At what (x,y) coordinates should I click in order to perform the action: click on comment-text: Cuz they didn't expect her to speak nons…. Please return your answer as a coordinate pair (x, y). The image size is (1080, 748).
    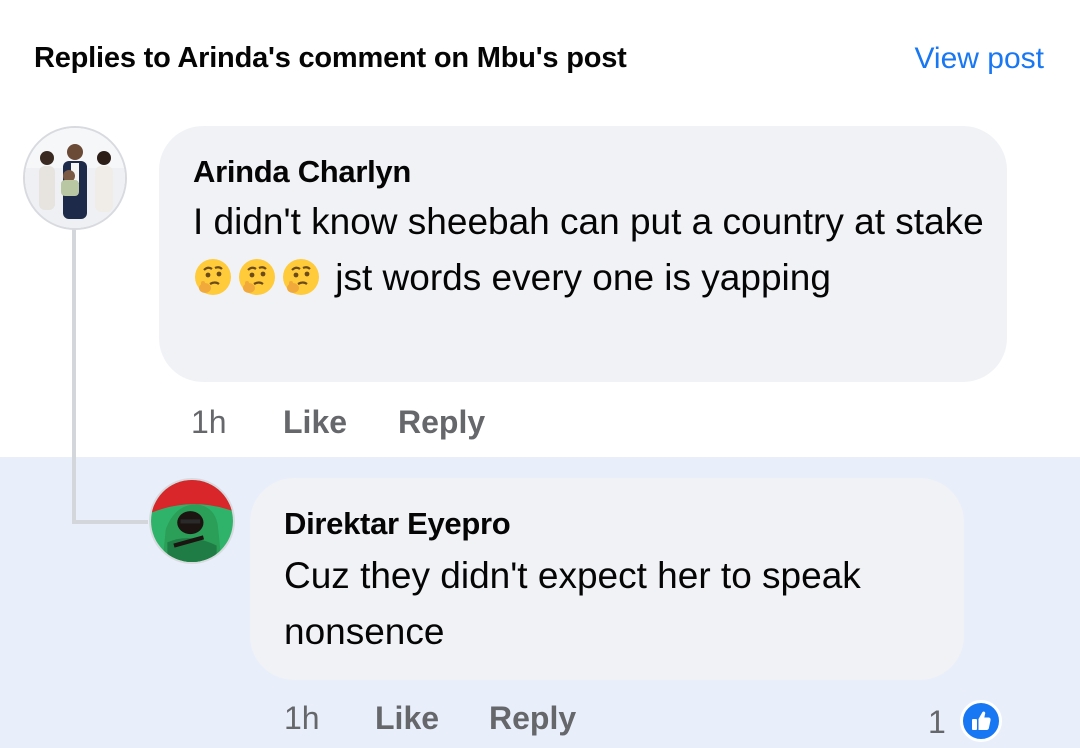
    Looking at the image, I should click on (572, 603).